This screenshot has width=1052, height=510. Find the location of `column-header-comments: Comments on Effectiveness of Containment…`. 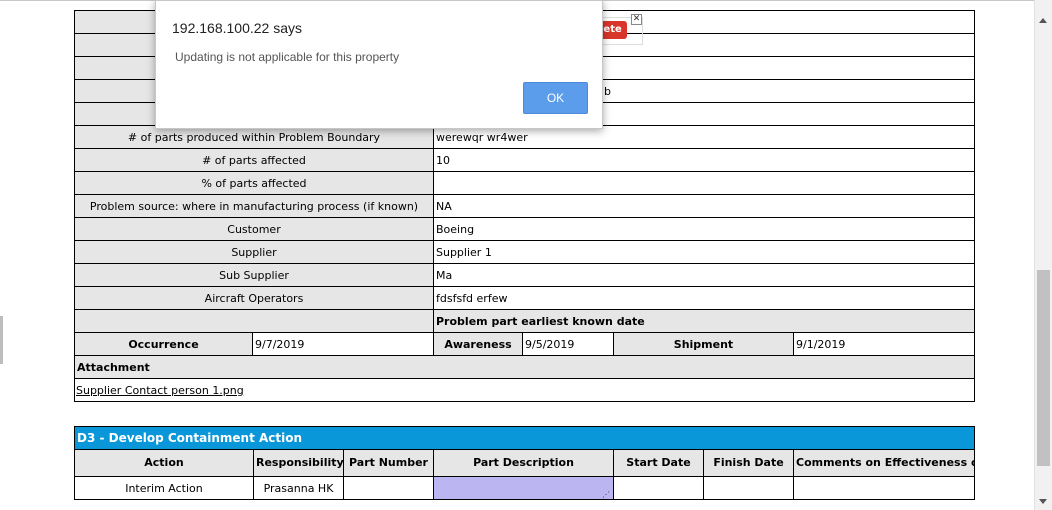

column-header-comments: Comments on Effectiveness of Containment… is located at coordinates (884, 463).